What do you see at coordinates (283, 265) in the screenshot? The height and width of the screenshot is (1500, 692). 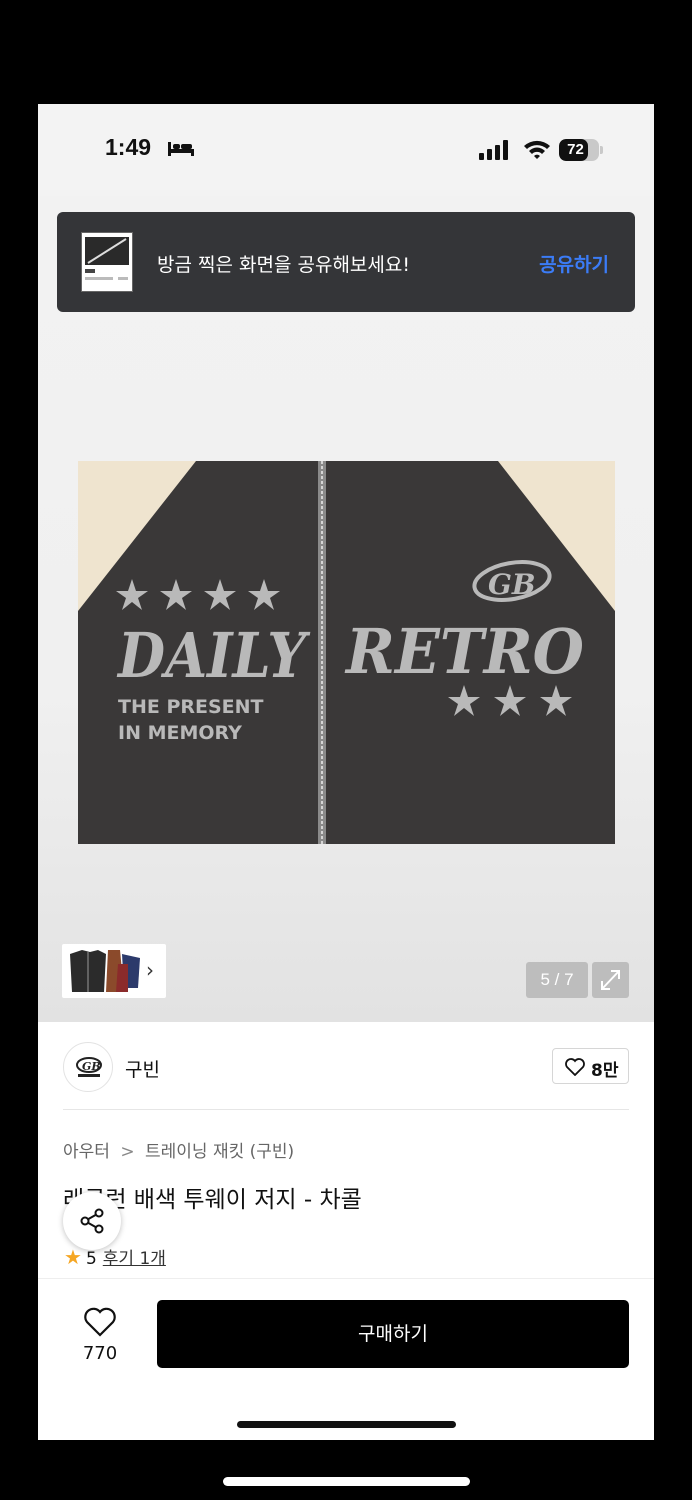 I see `toast-message: 방금 찍은 화면을 공유해보세요!` at bounding box center [283, 265].